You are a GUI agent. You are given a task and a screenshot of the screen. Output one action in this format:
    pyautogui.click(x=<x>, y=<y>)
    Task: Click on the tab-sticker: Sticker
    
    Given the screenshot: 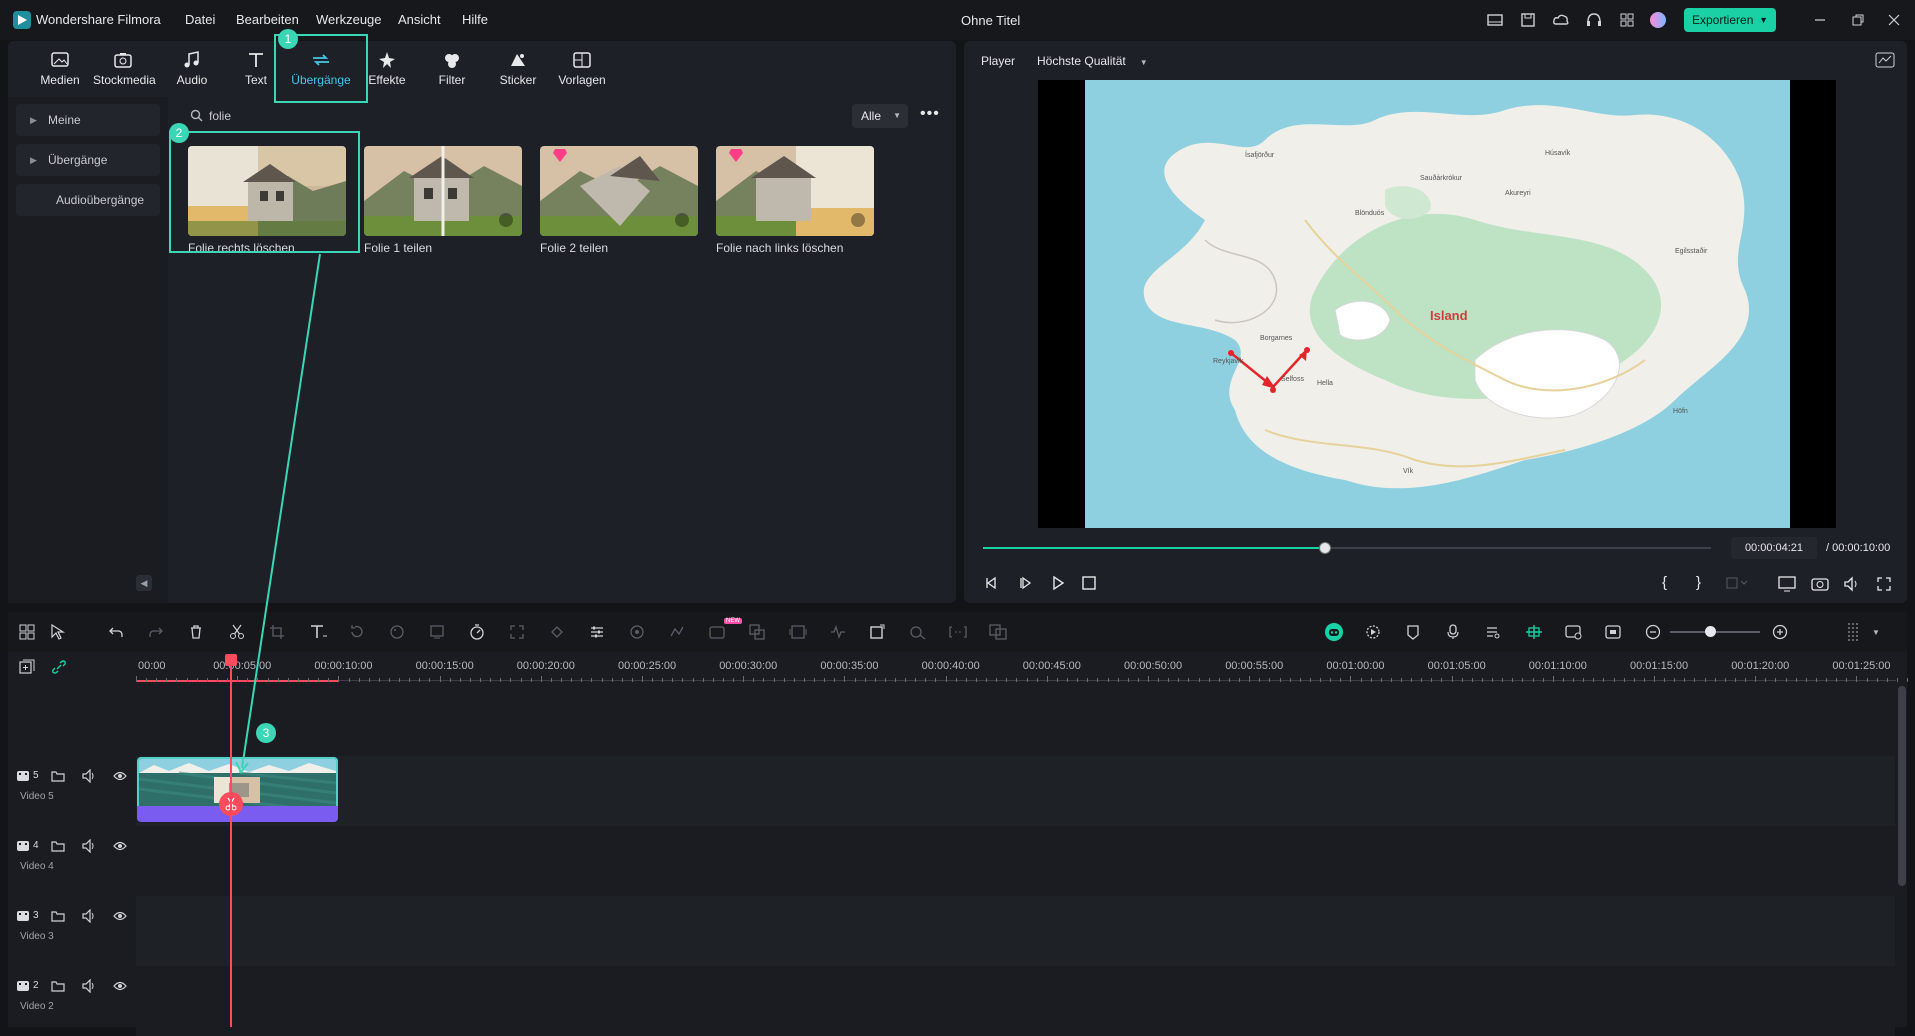 What is the action you would take?
    pyautogui.click(x=518, y=69)
    